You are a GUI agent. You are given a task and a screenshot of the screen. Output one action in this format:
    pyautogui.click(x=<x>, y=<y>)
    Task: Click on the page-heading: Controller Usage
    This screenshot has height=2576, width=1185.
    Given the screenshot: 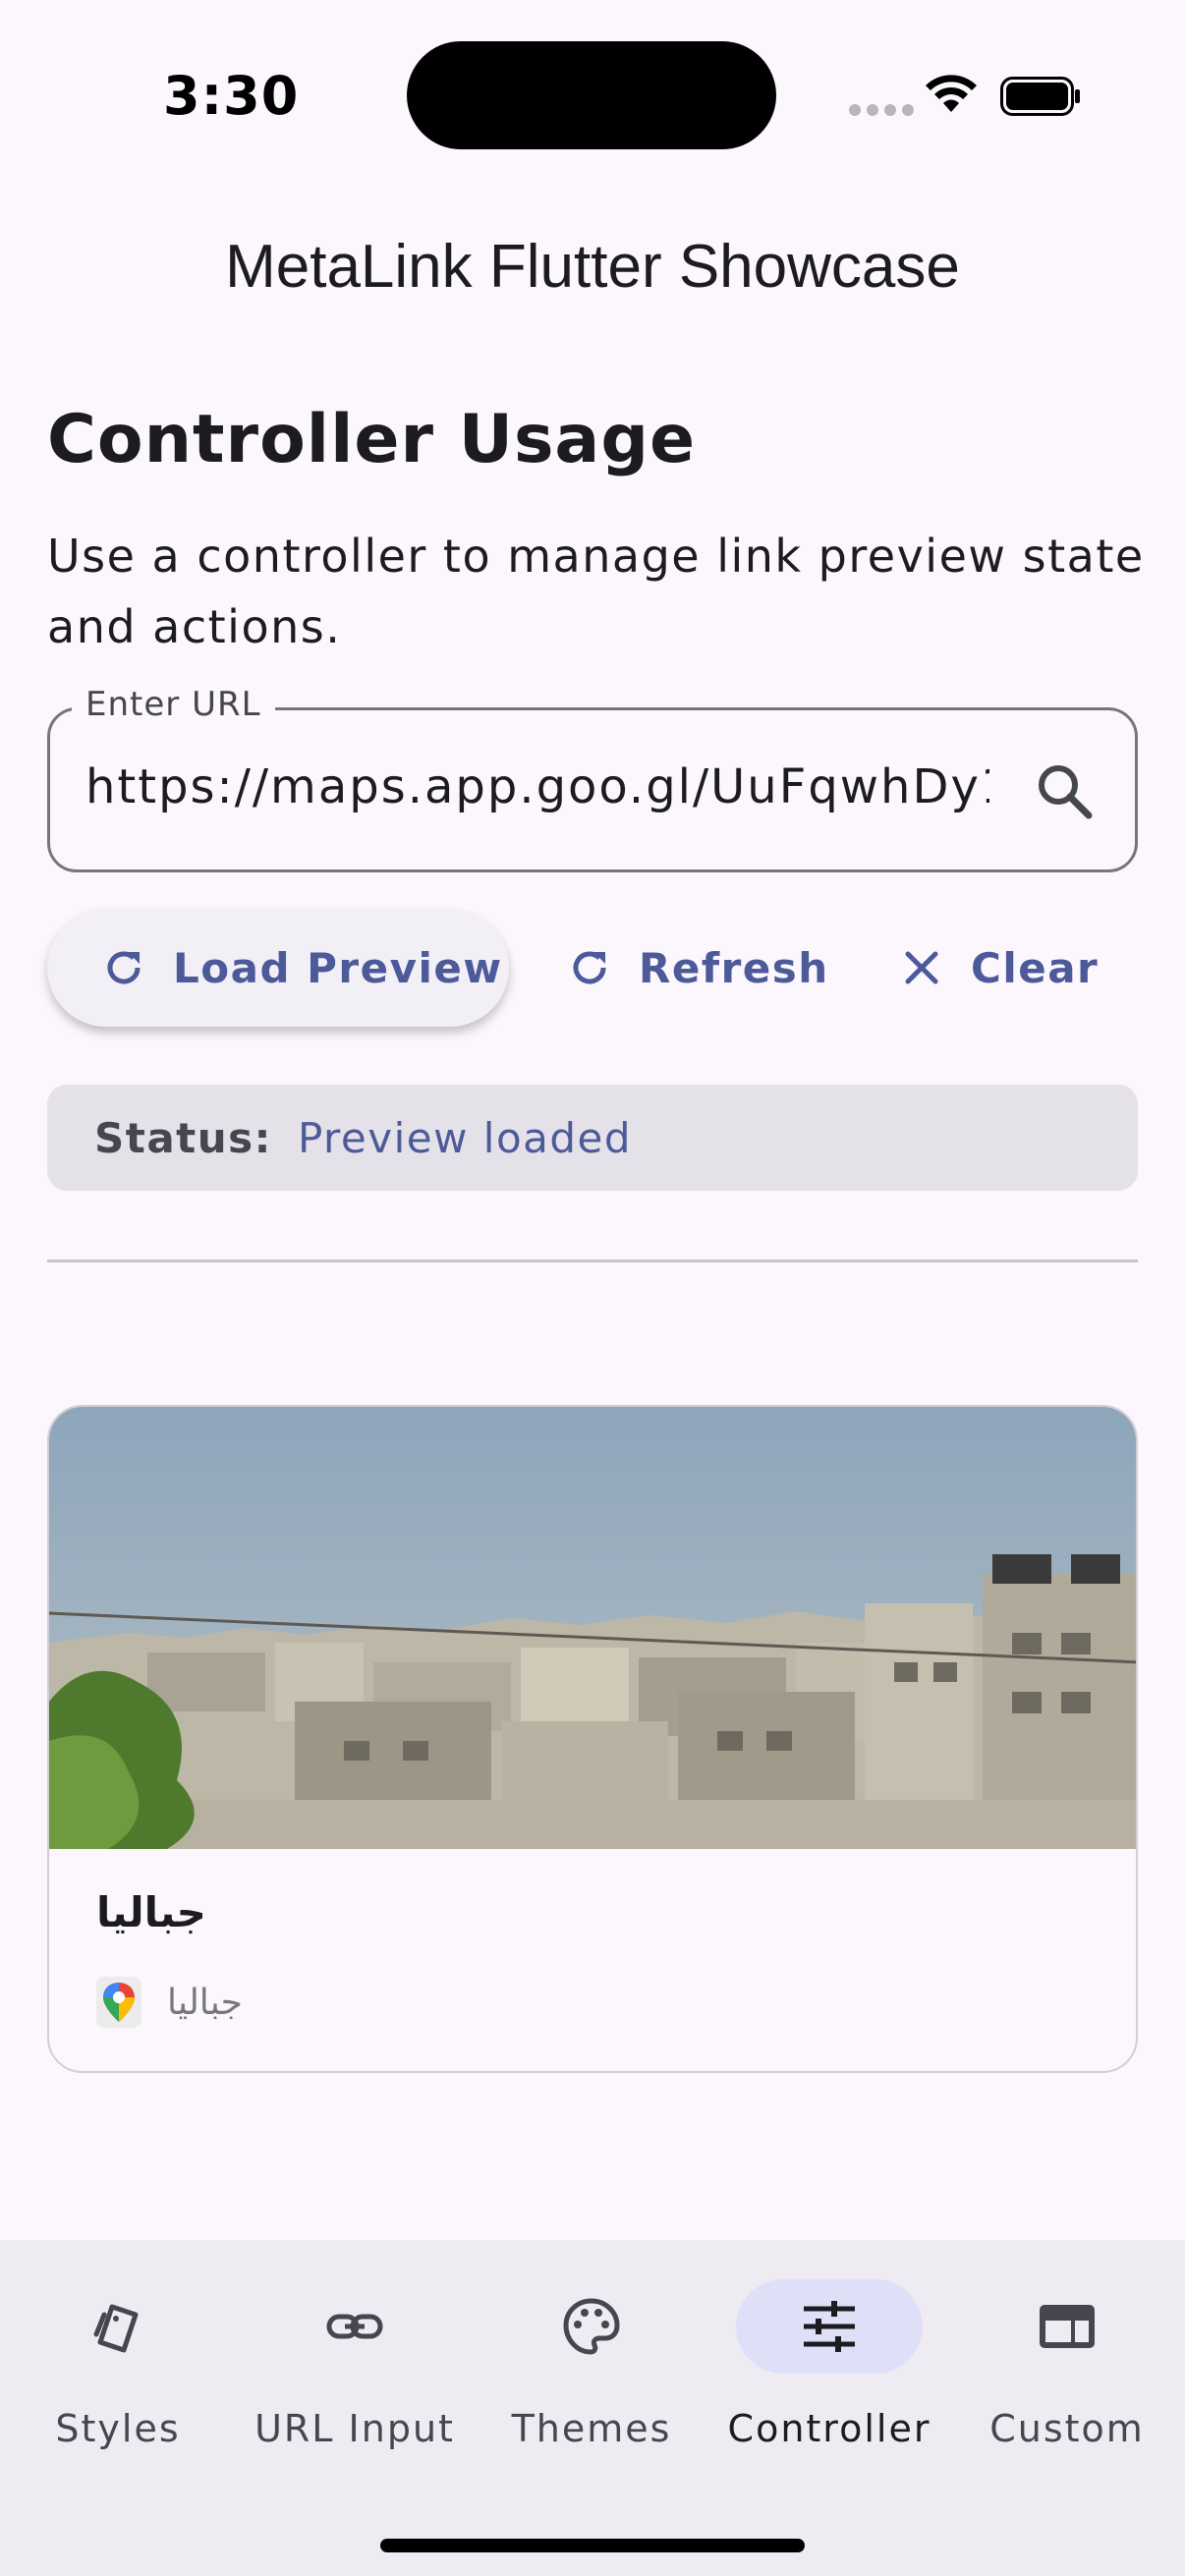 What is the action you would take?
    pyautogui.click(x=372, y=439)
    